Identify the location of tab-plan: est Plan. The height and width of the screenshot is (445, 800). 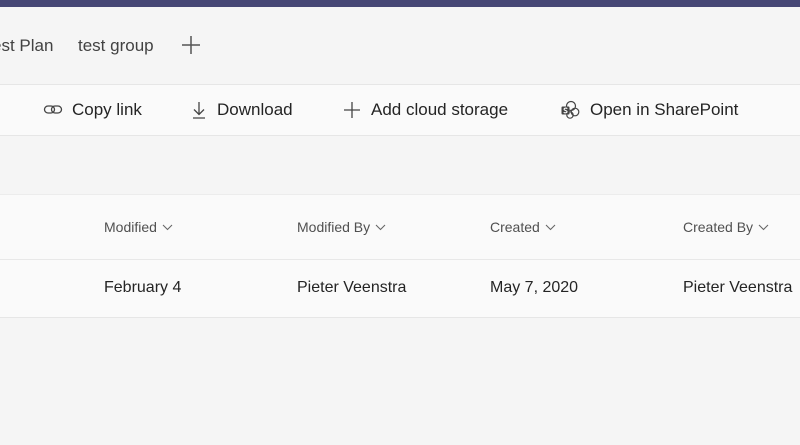
(26, 45).